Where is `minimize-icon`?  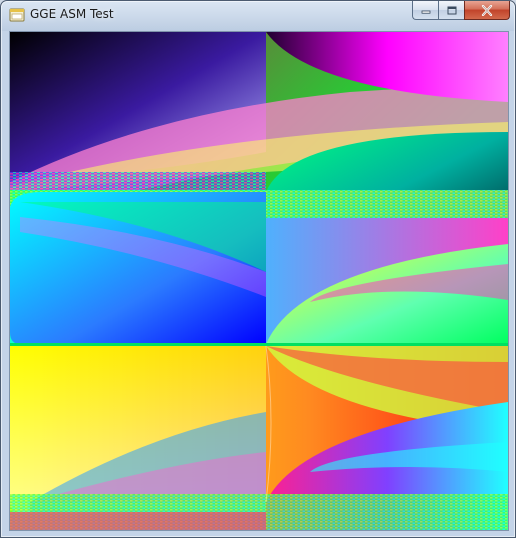 minimize-icon is located at coordinates (425, 12).